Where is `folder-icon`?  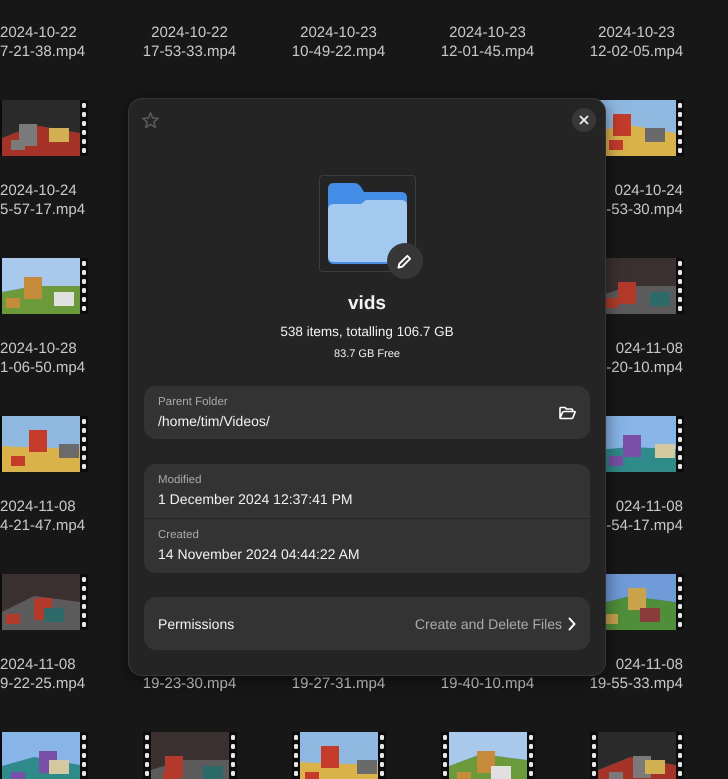 folder-icon is located at coordinates (367, 223).